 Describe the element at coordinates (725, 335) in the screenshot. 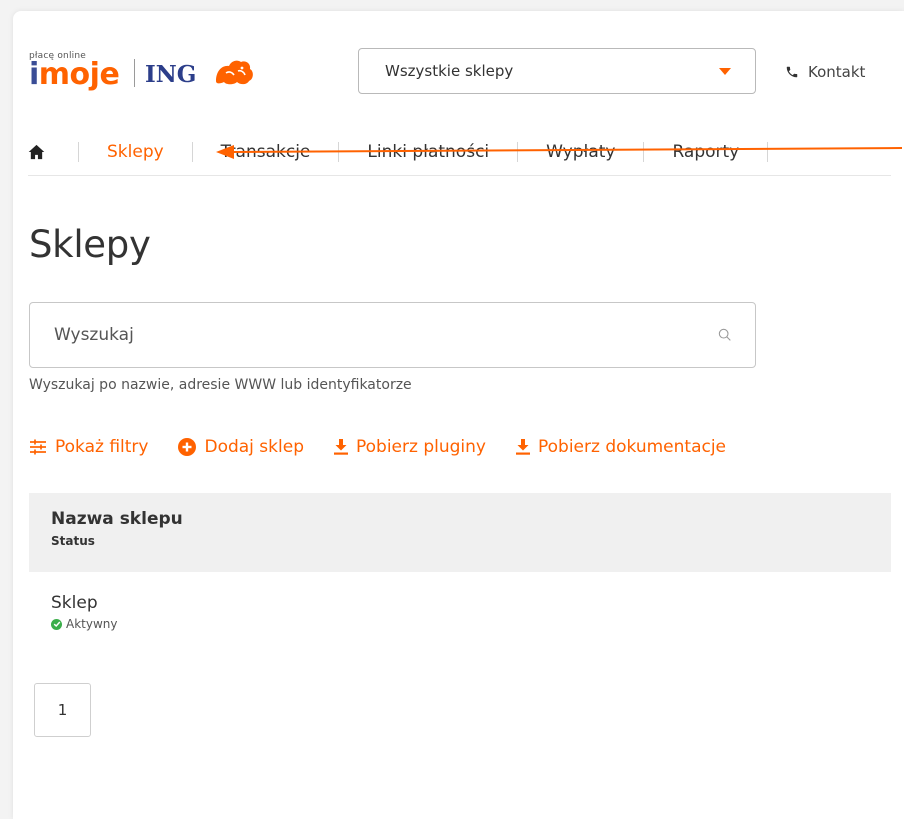

I see `search-icon` at that location.